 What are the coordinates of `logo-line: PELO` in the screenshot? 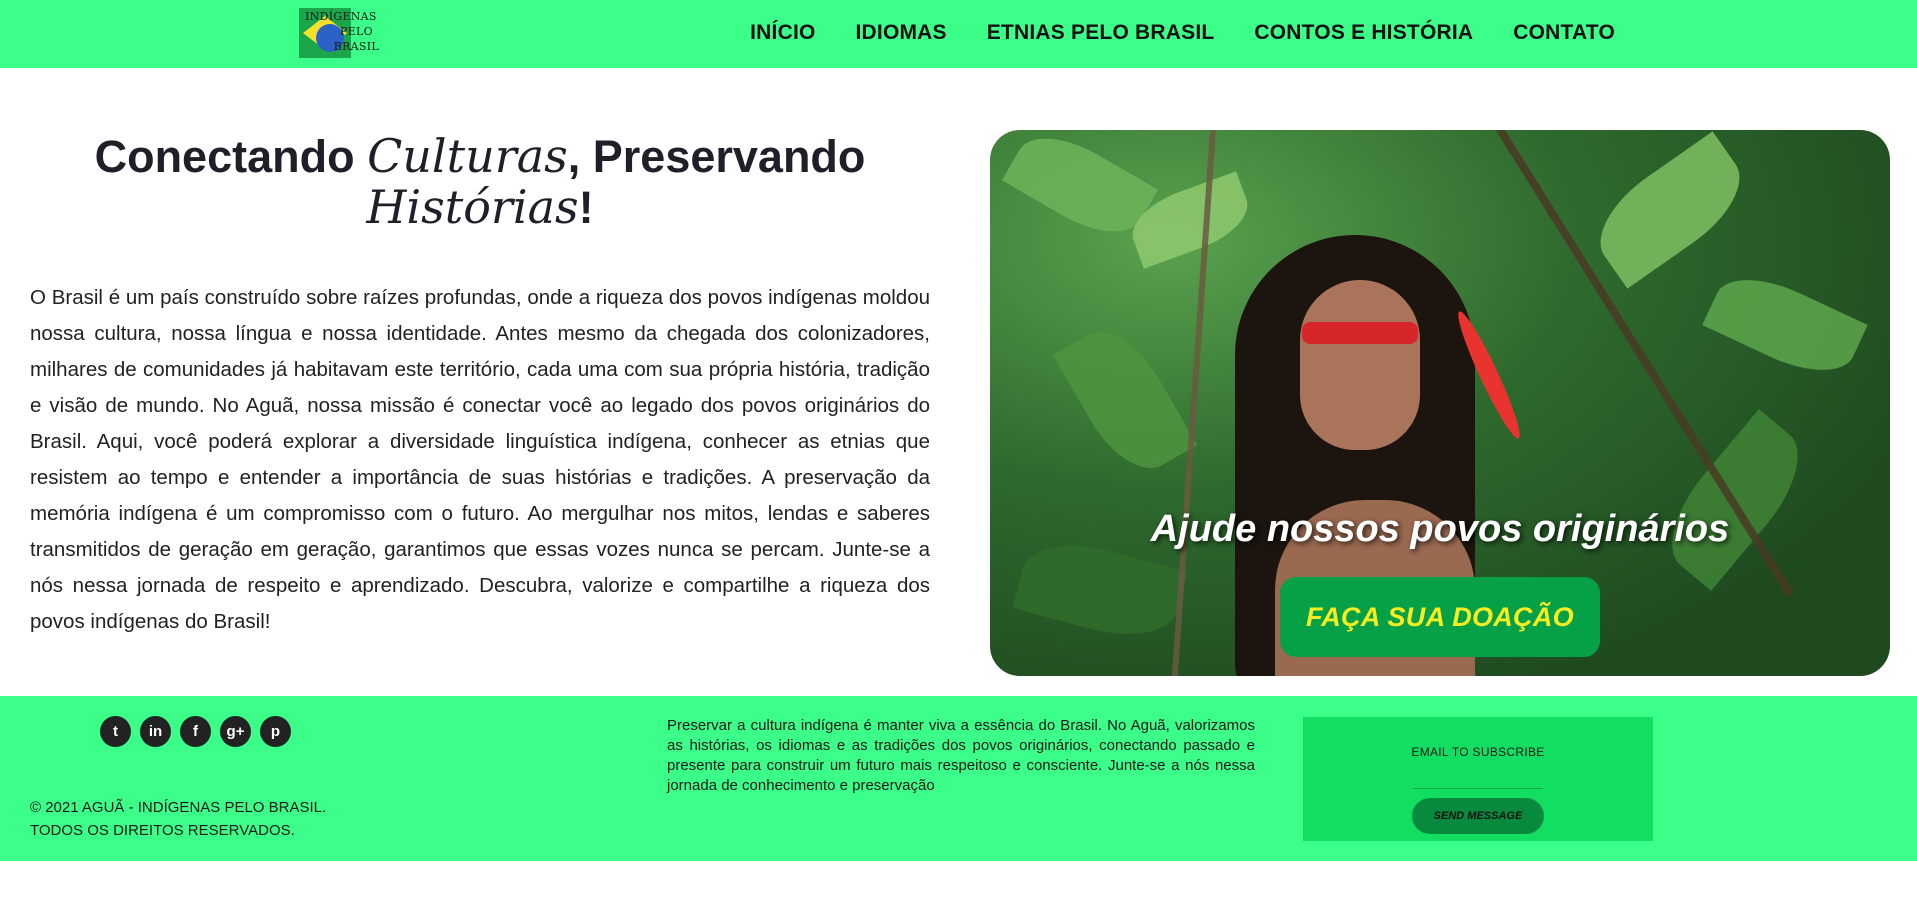 It's located at (356, 31).